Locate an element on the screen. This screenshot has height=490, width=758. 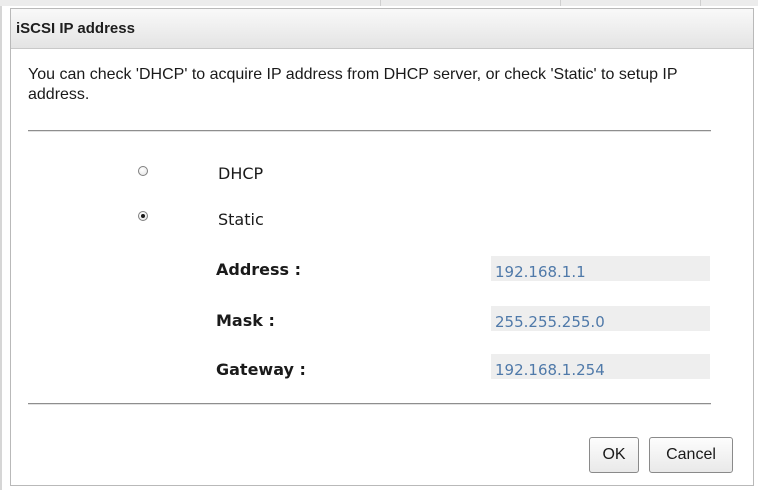
ok-button: OK is located at coordinates (614, 455).